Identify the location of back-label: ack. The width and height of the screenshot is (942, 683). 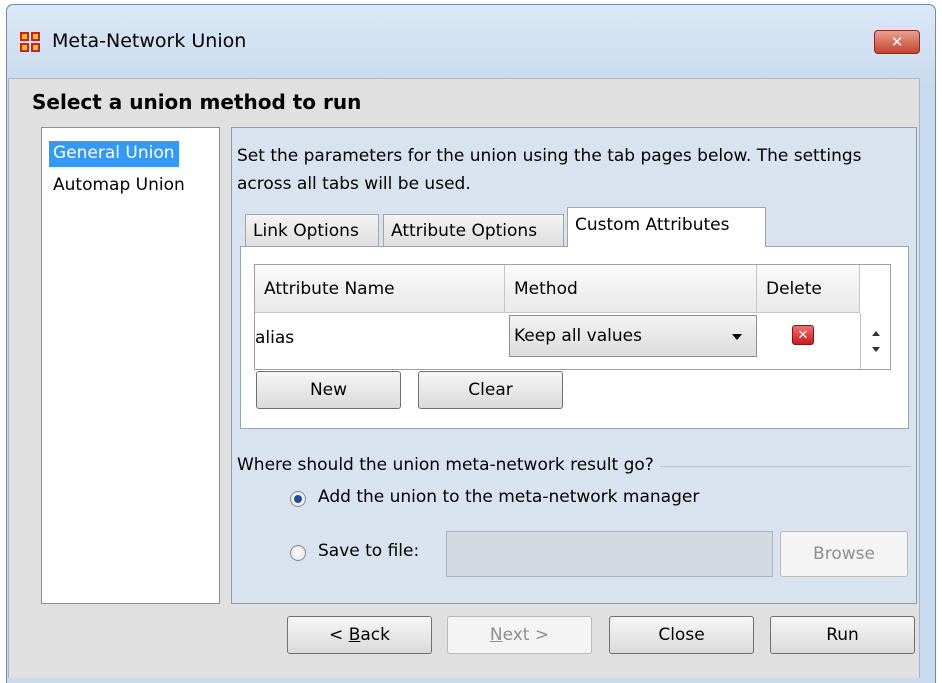
(375, 635).